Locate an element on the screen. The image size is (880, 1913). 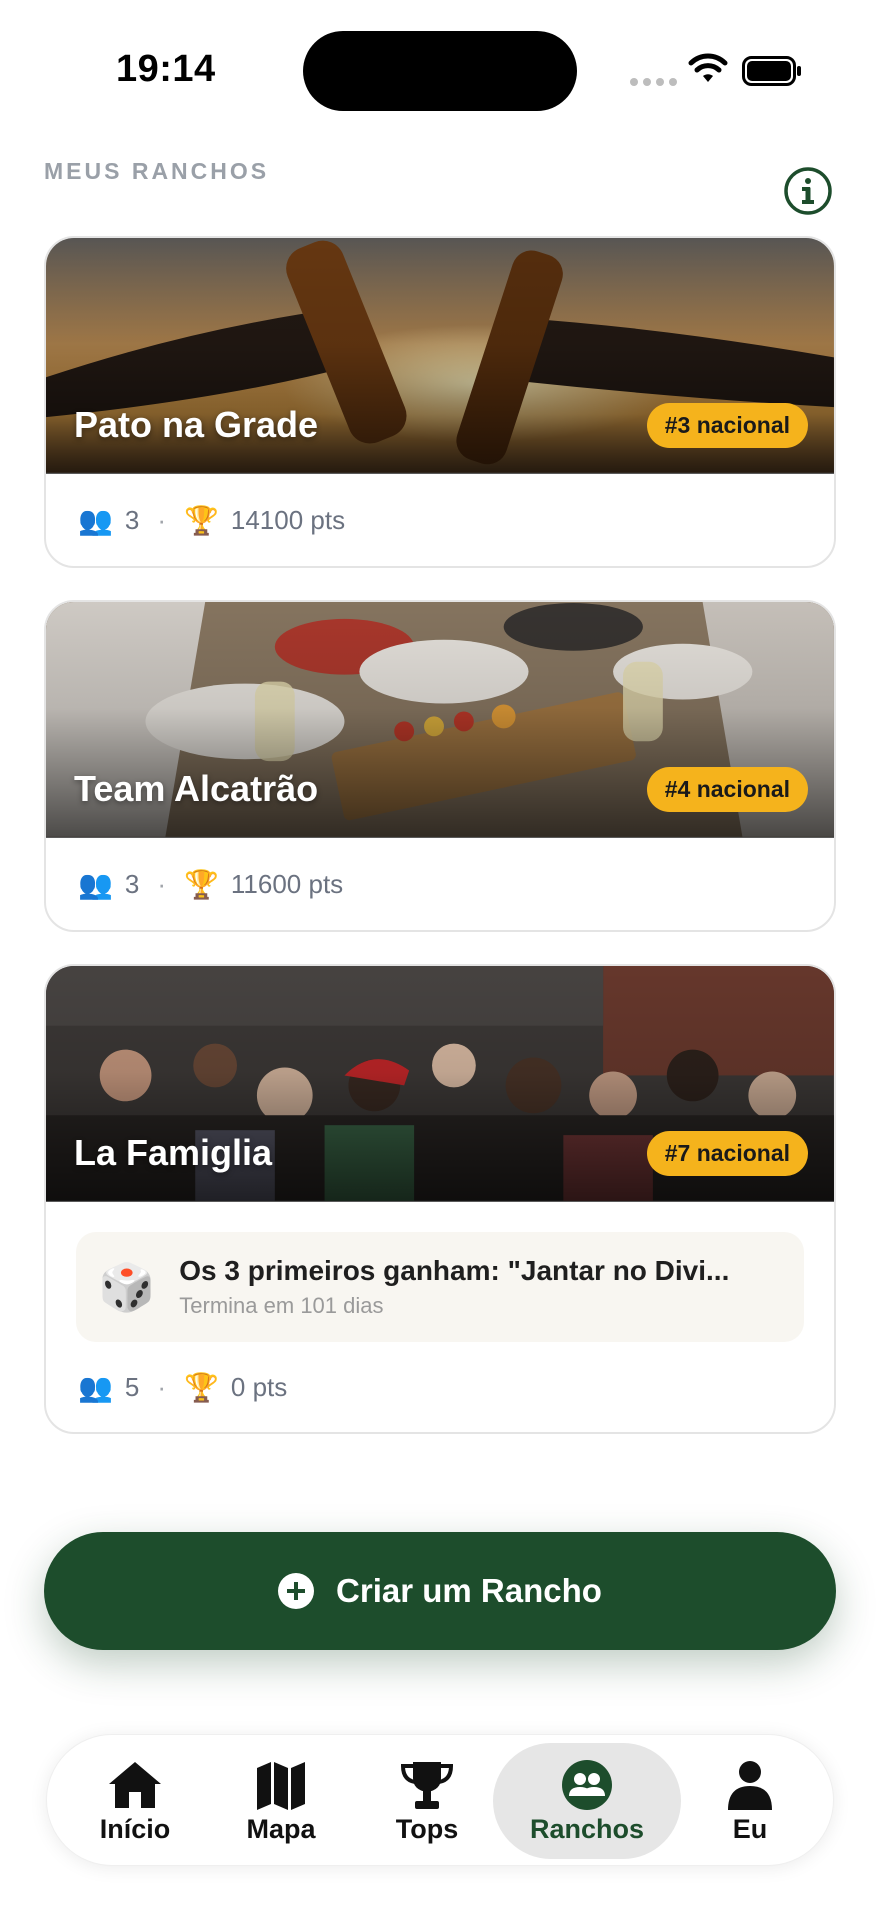
tab-tops: Tops is located at coordinates (427, 1801).